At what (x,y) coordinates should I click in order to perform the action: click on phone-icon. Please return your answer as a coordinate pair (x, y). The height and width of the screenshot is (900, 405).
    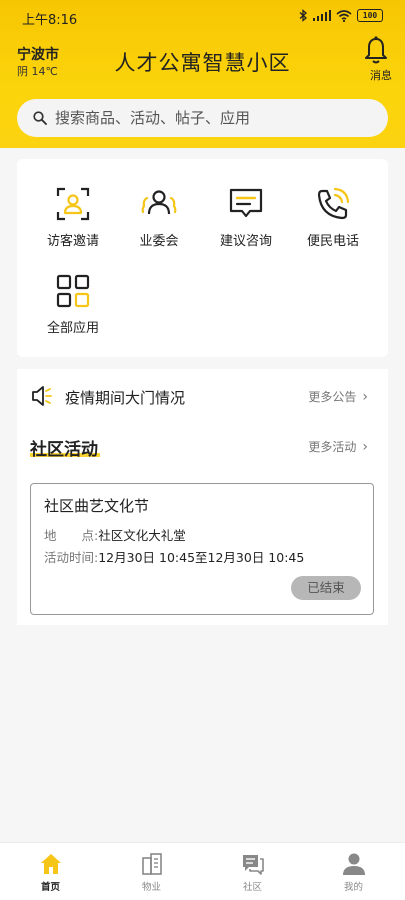
    Looking at the image, I should click on (333, 203).